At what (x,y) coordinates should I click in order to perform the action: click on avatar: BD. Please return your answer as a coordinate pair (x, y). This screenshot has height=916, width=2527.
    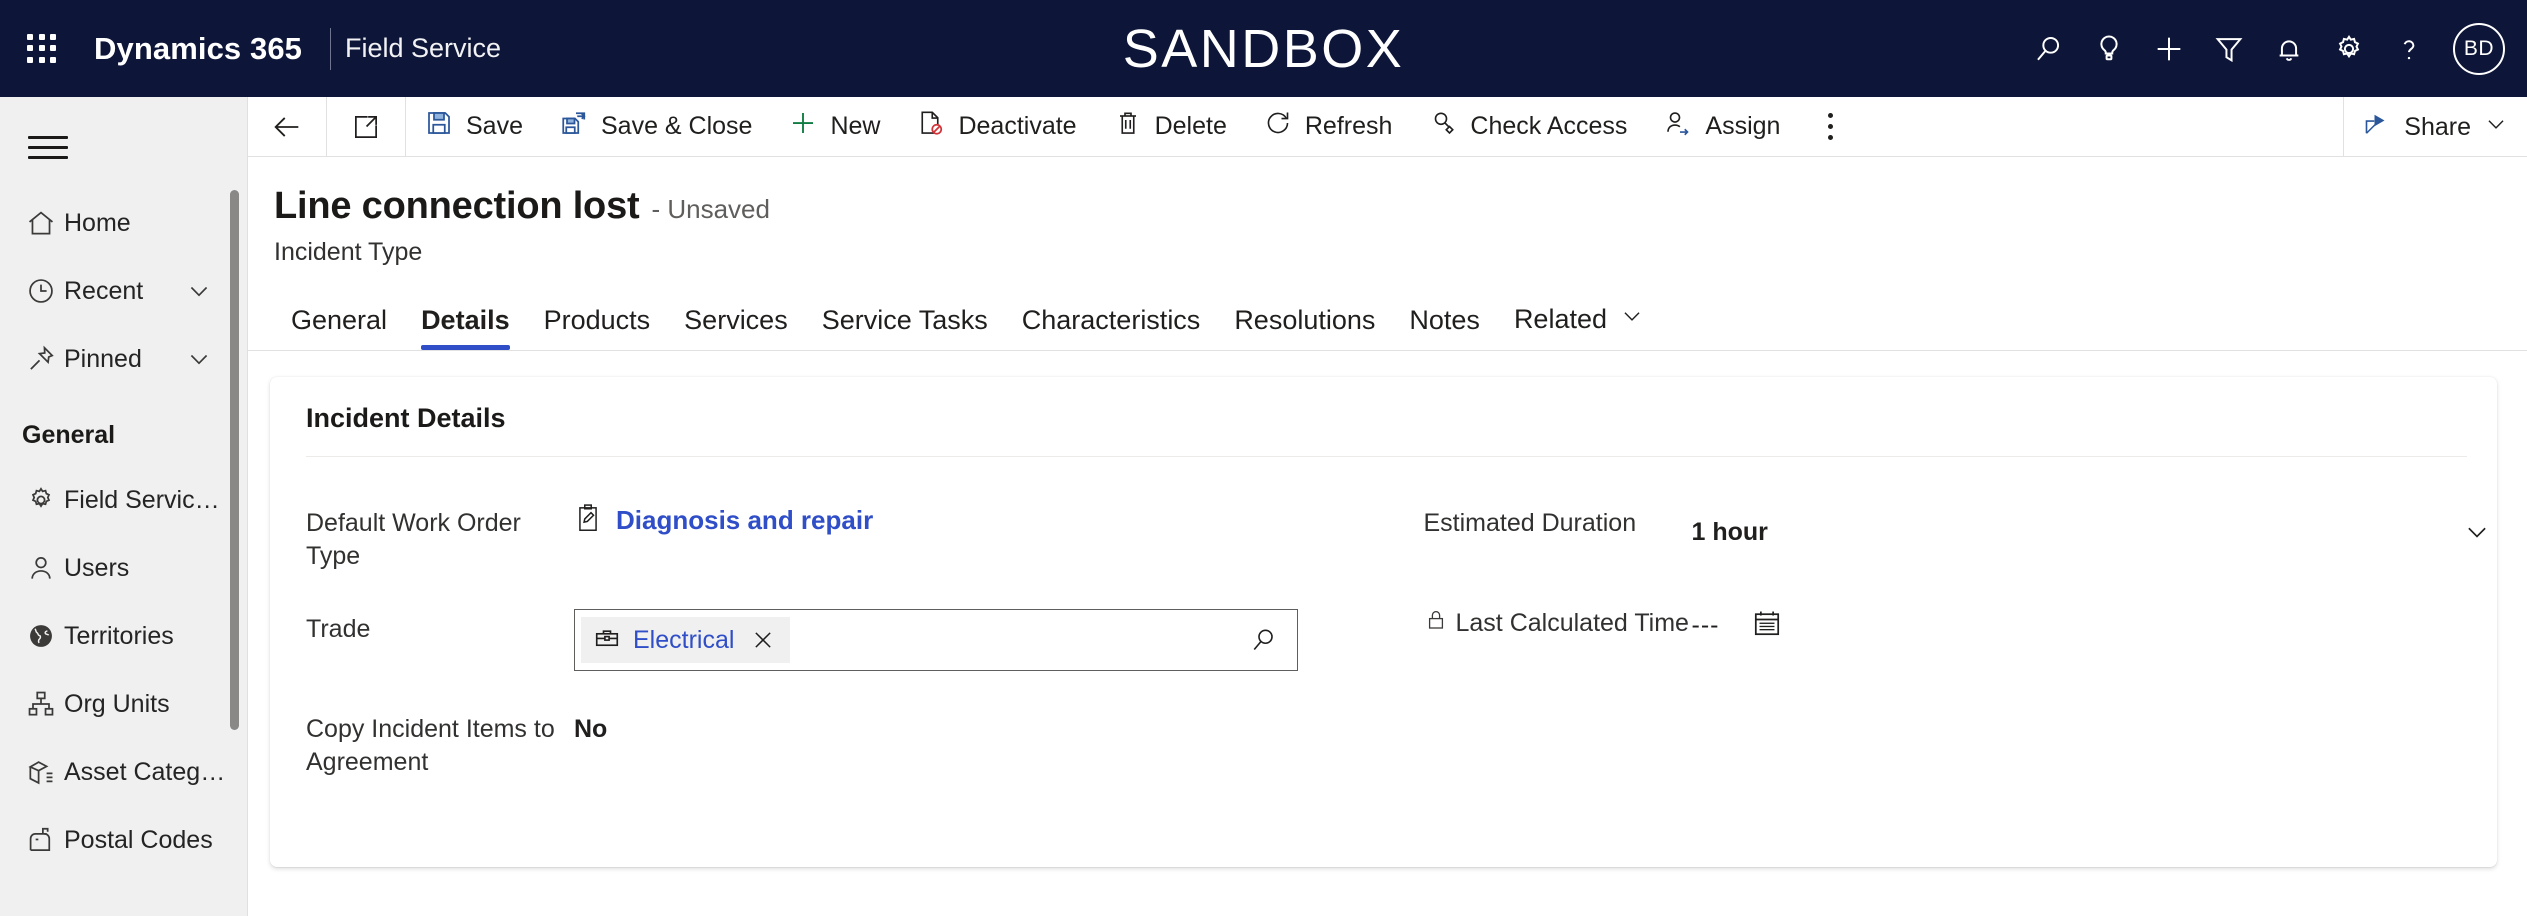
    Looking at the image, I should click on (2479, 48).